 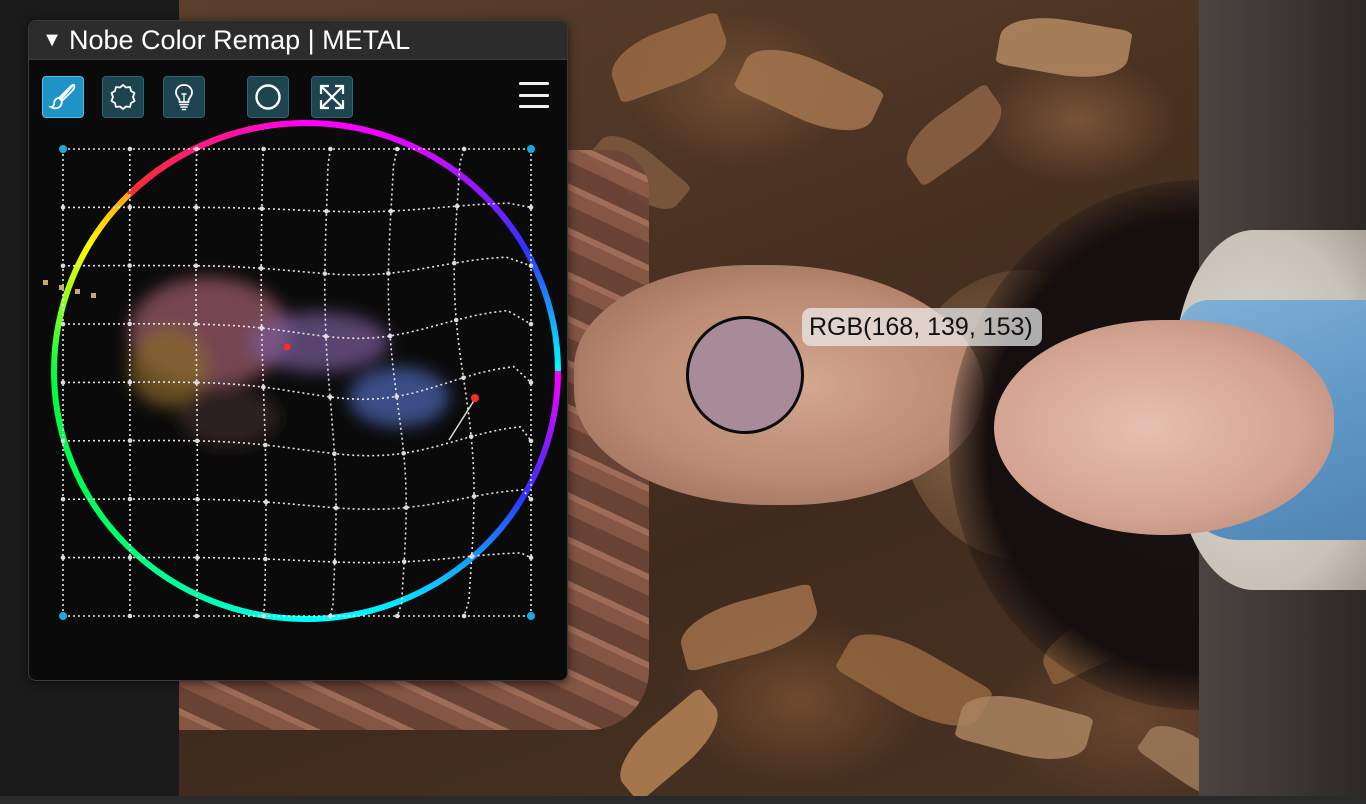 I want to click on color-probe-label: RGB(168, 139, 153), so click(x=922, y=327).